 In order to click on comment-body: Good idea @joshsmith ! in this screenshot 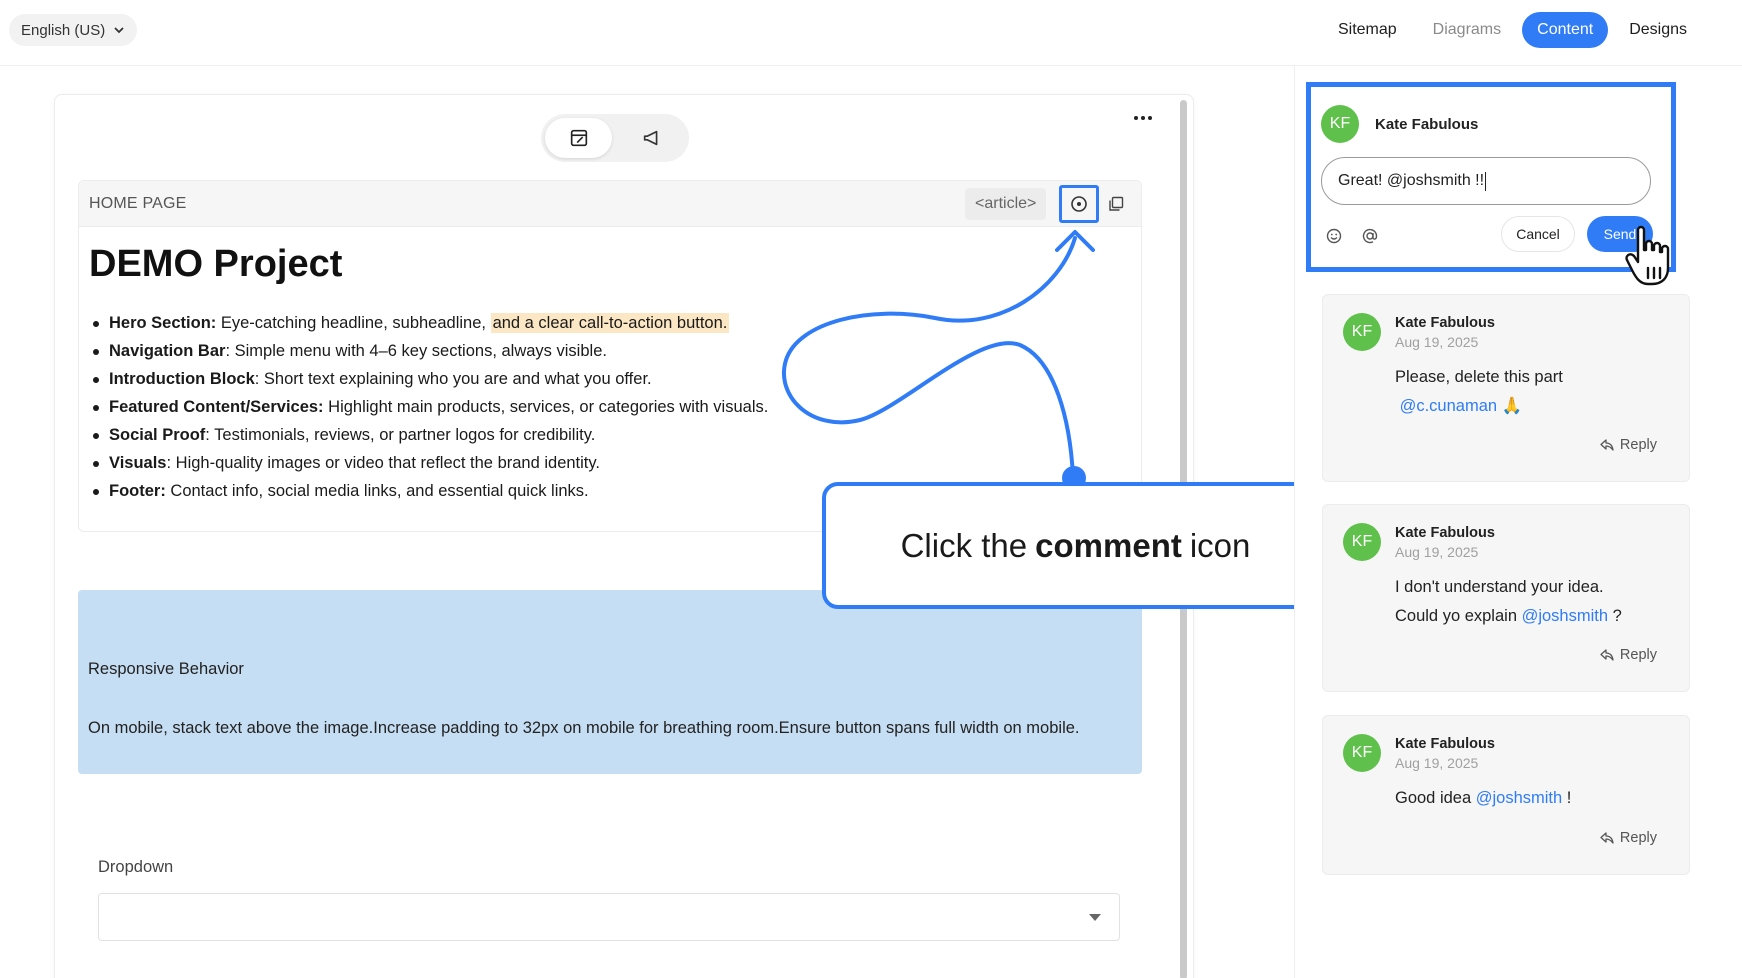, I will do `click(1535, 798)`.